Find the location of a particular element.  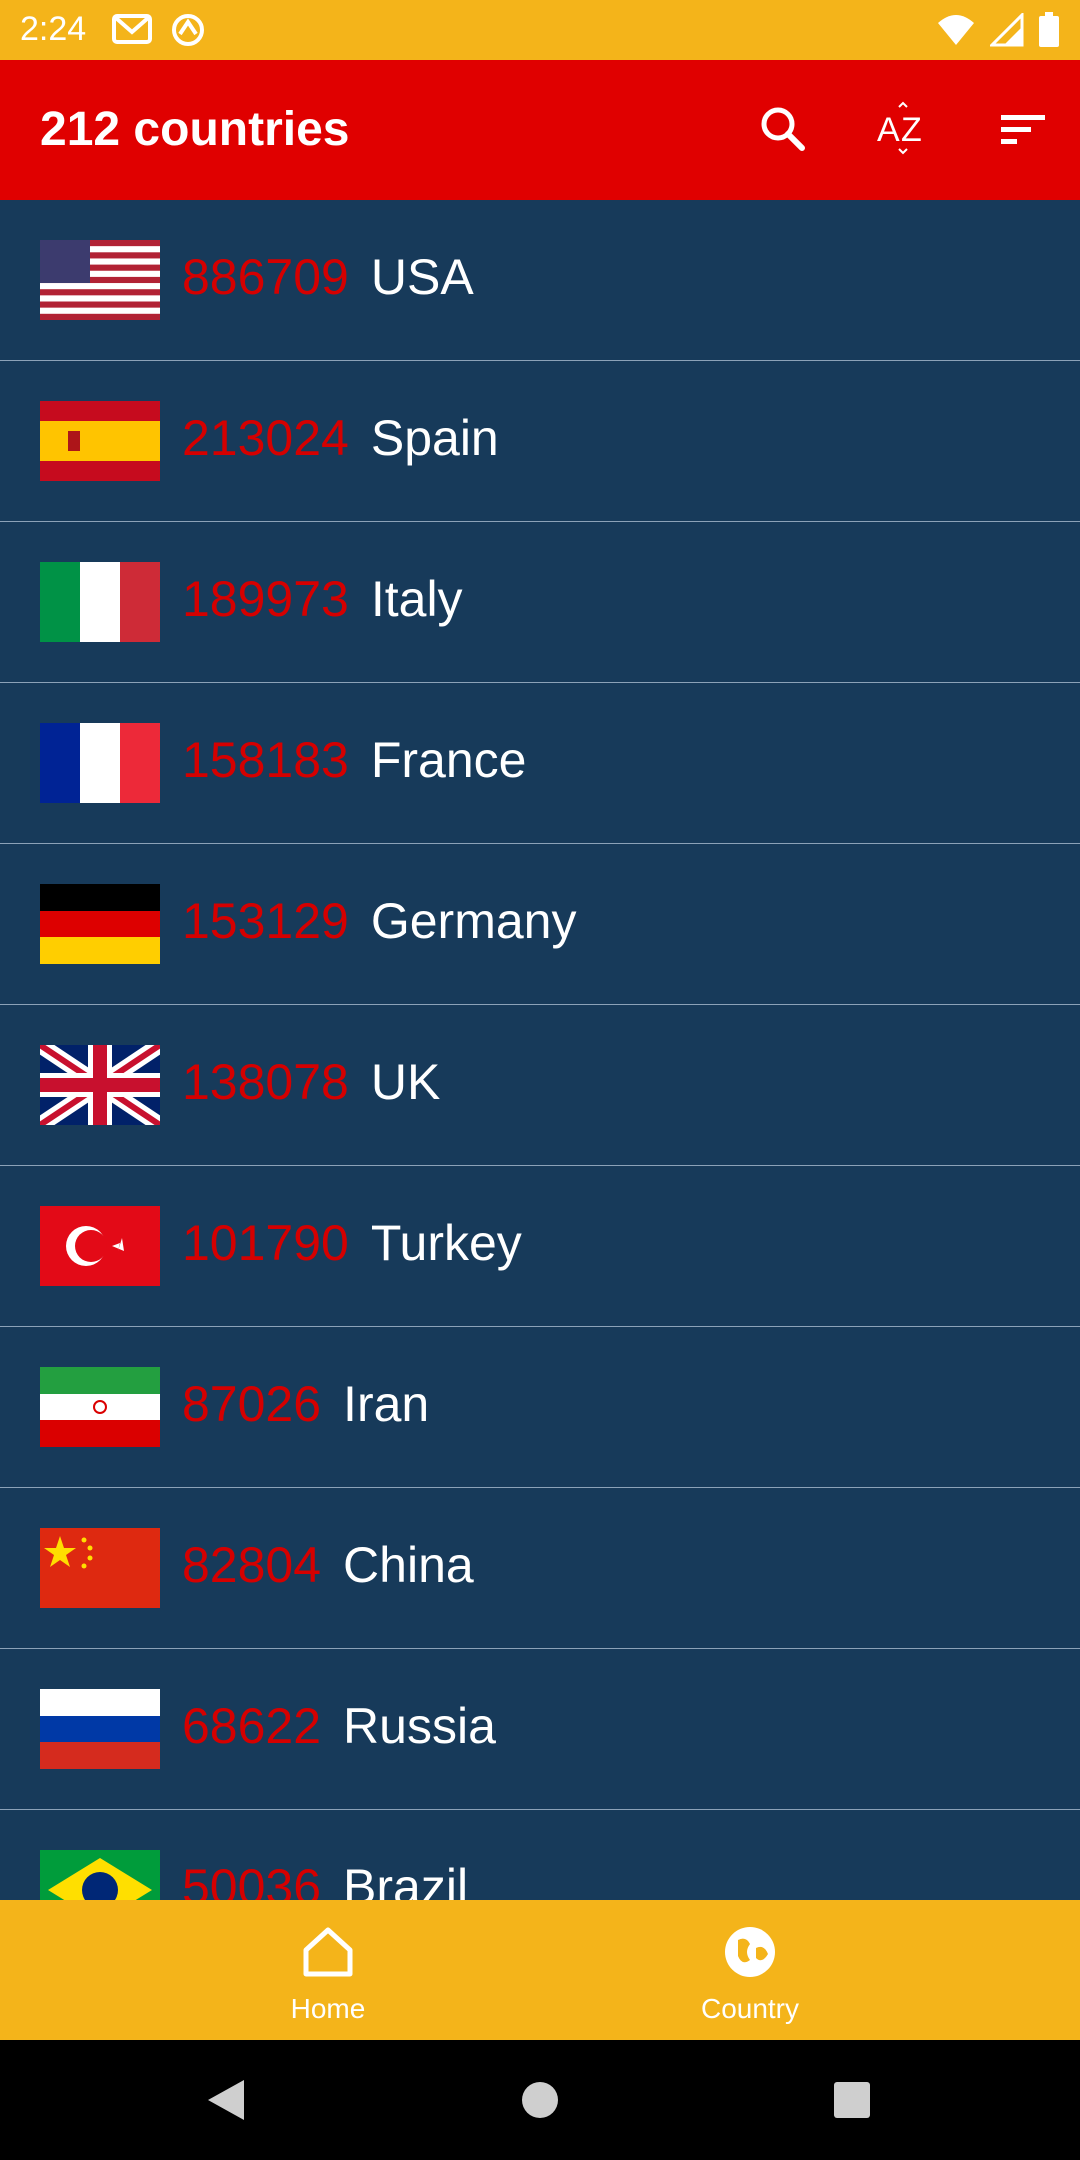

nav-home: Home is located at coordinates (328, 1973).